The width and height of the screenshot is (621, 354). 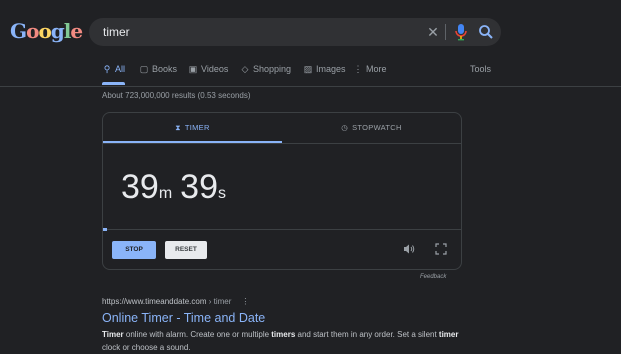 What do you see at coordinates (113, 69) in the screenshot?
I see `tab-all: ⚲ All` at bounding box center [113, 69].